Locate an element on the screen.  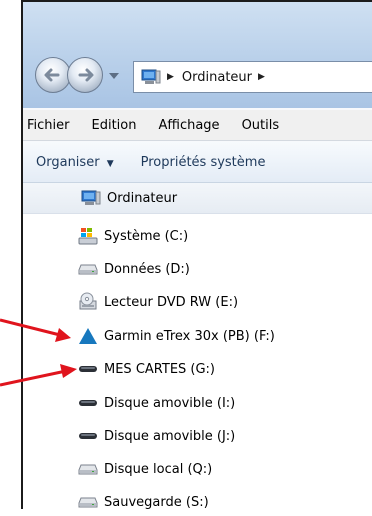
organize-button: Organiser ▼ is located at coordinates (75, 162).